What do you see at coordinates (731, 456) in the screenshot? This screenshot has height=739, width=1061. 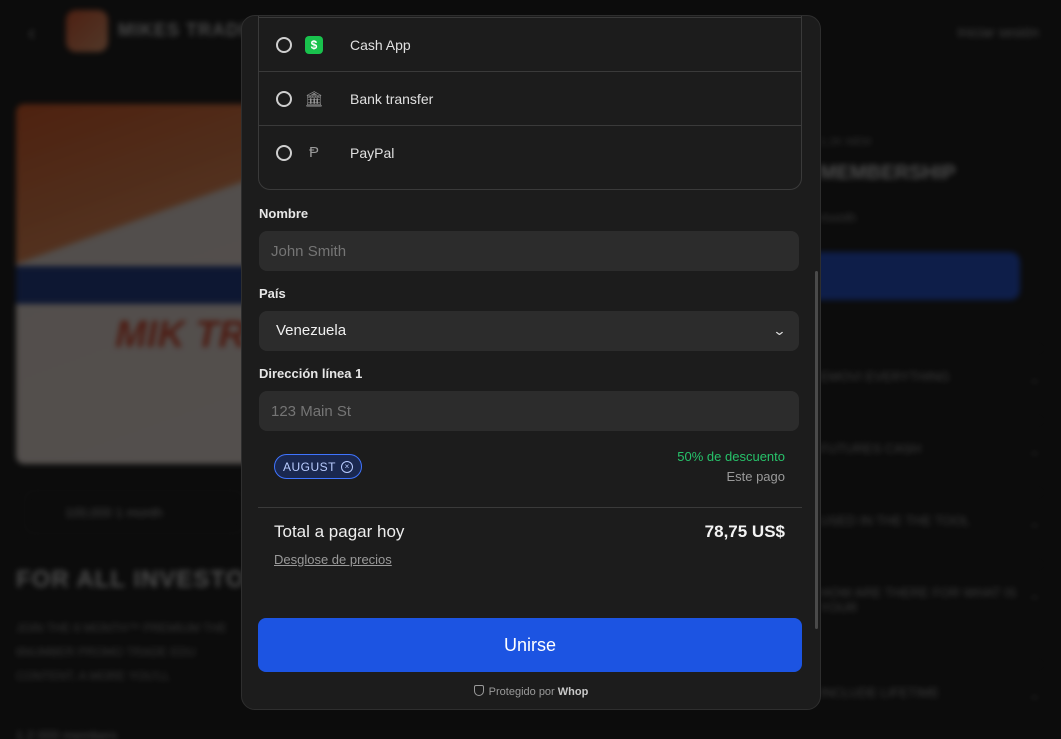 I see `discount-text: 50% de descuento` at bounding box center [731, 456].